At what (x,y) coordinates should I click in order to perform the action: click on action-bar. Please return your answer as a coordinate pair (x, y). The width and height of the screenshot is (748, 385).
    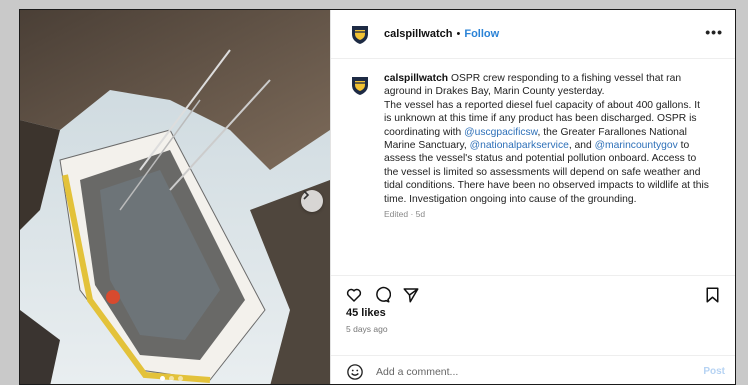
    Looking at the image, I should click on (533, 292).